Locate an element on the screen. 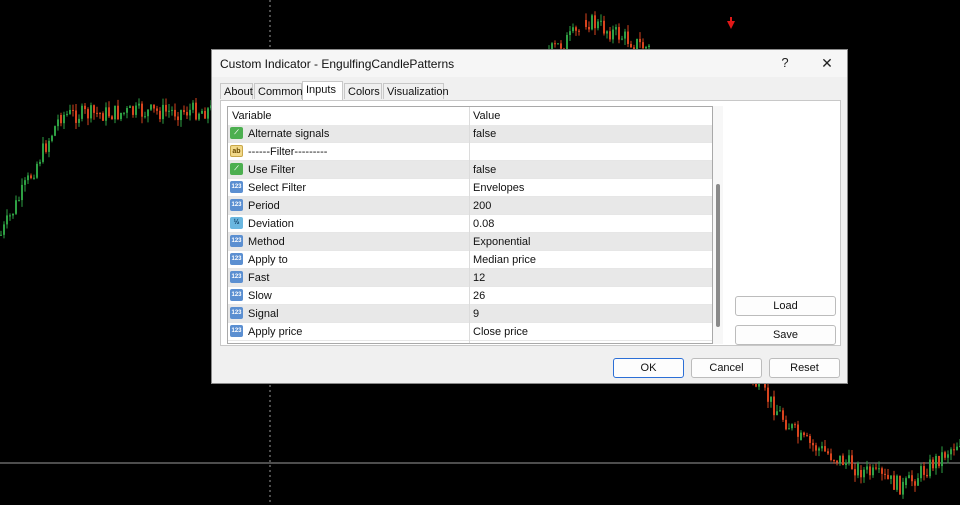  variable-value: 0.08 is located at coordinates (483, 224).